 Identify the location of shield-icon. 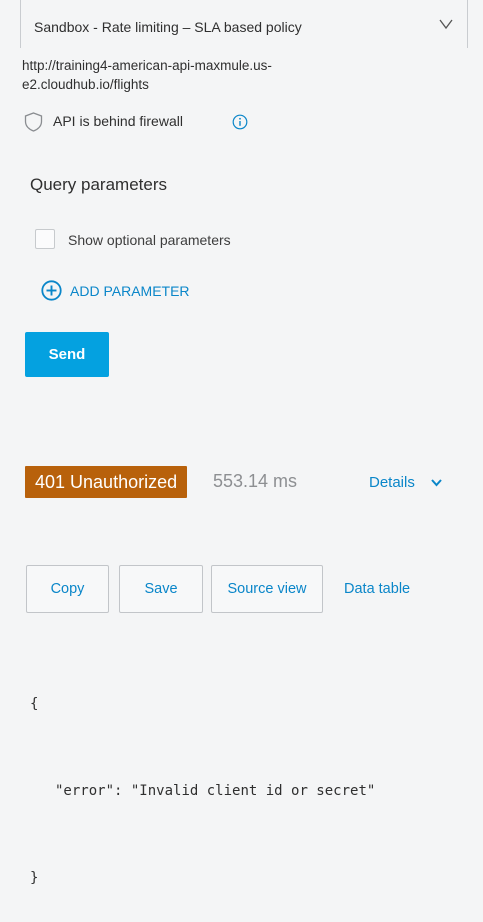
(33, 122).